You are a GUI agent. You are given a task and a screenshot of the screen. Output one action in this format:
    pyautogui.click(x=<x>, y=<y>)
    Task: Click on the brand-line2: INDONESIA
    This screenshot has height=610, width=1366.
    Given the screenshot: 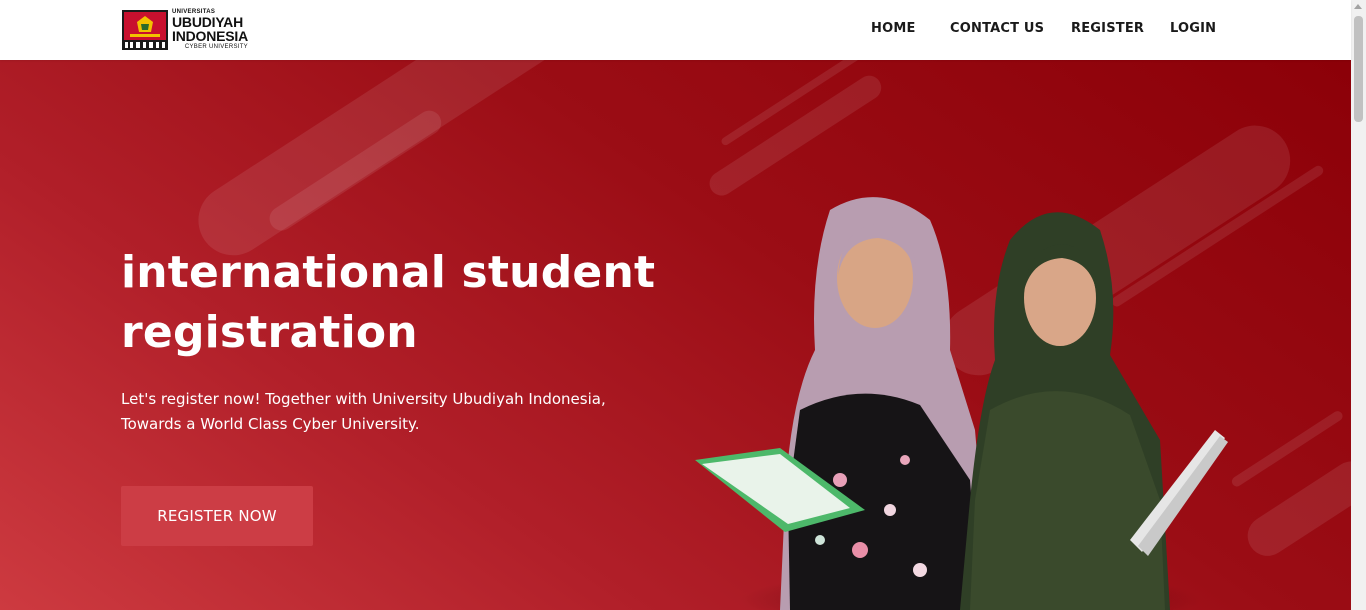 What is the action you would take?
    pyautogui.click(x=210, y=36)
    